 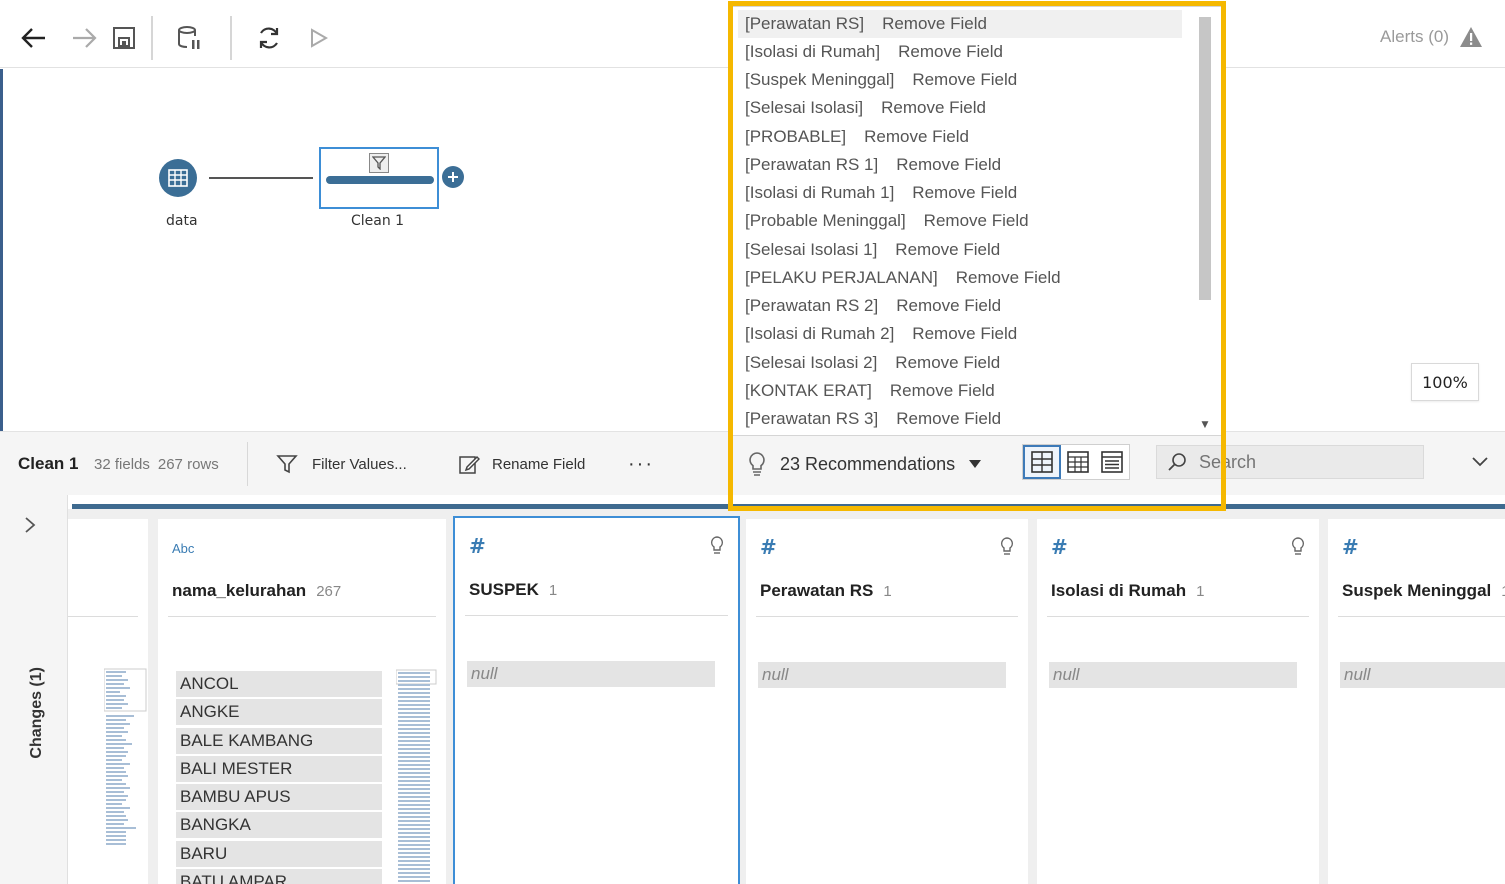 What do you see at coordinates (279, 740) in the screenshot?
I see `value-bar: BALE KAMBANG` at bounding box center [279, 740].